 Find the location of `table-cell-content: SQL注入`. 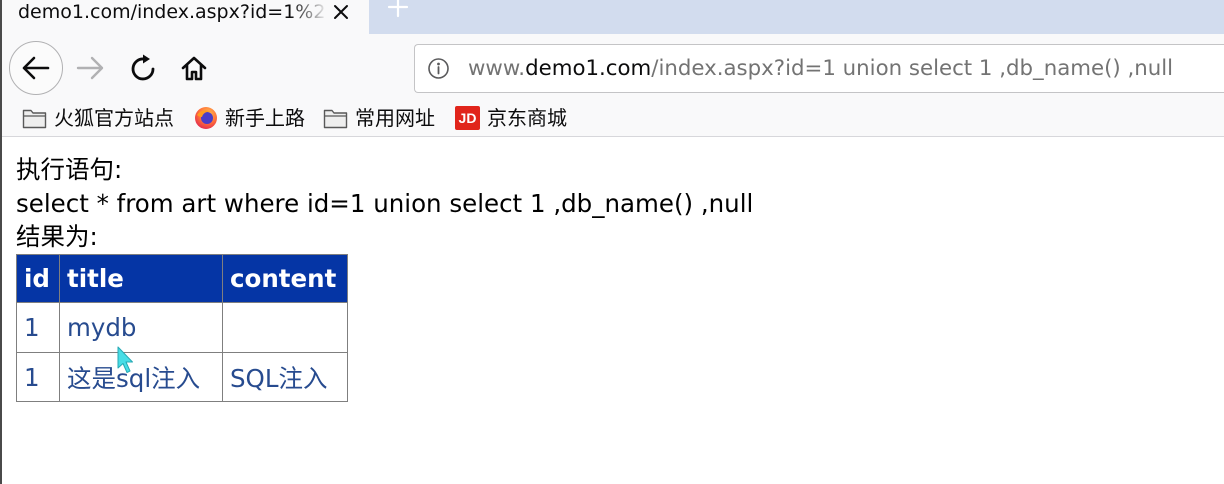

table-cell-content: SQL注入 is located at coordinates (285, 377).